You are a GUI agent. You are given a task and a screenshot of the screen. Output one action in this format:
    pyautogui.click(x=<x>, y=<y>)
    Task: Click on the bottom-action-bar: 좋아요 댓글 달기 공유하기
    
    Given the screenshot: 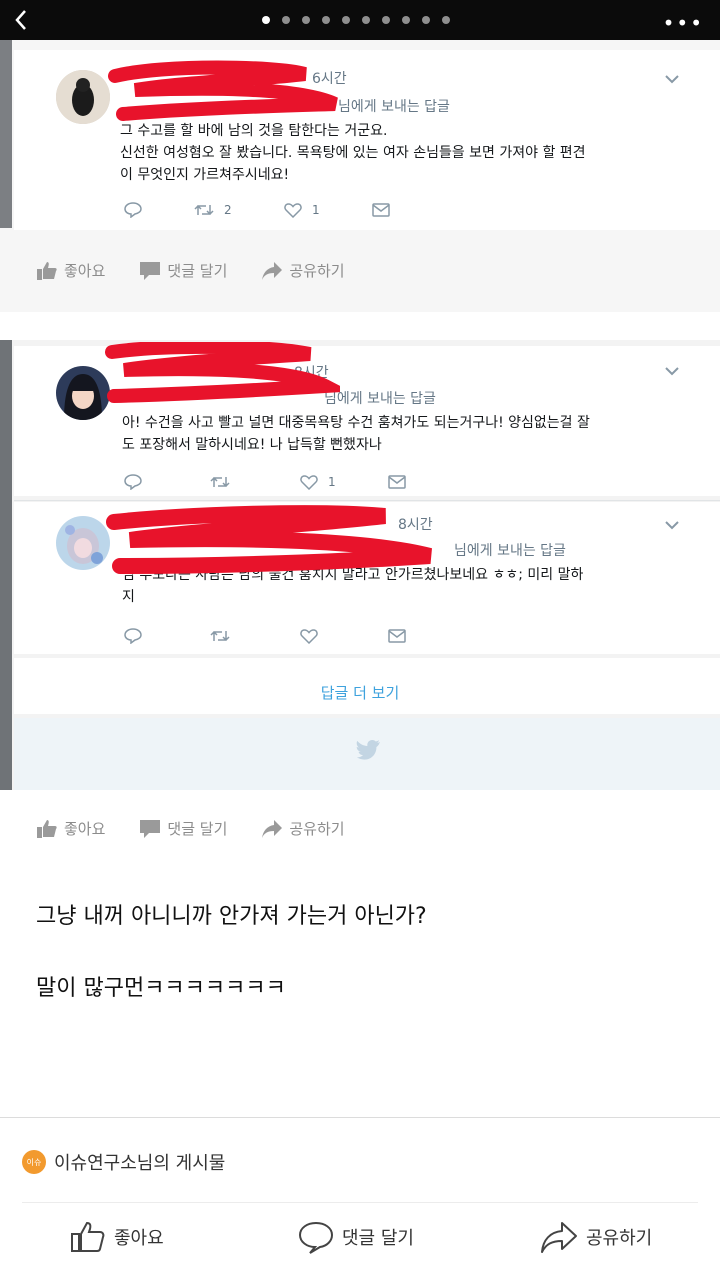 What is the action you would take?
    pyautogui.click(x=360, y=1242)
    